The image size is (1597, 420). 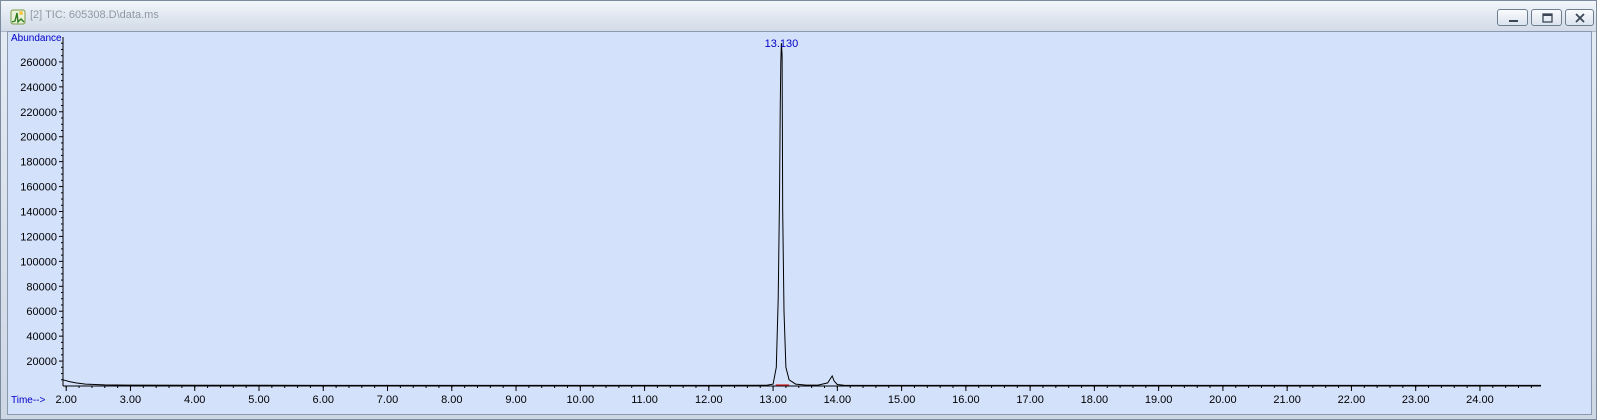 I want to click on x-tick-label: 24.00, so click(x=1480, y=400).